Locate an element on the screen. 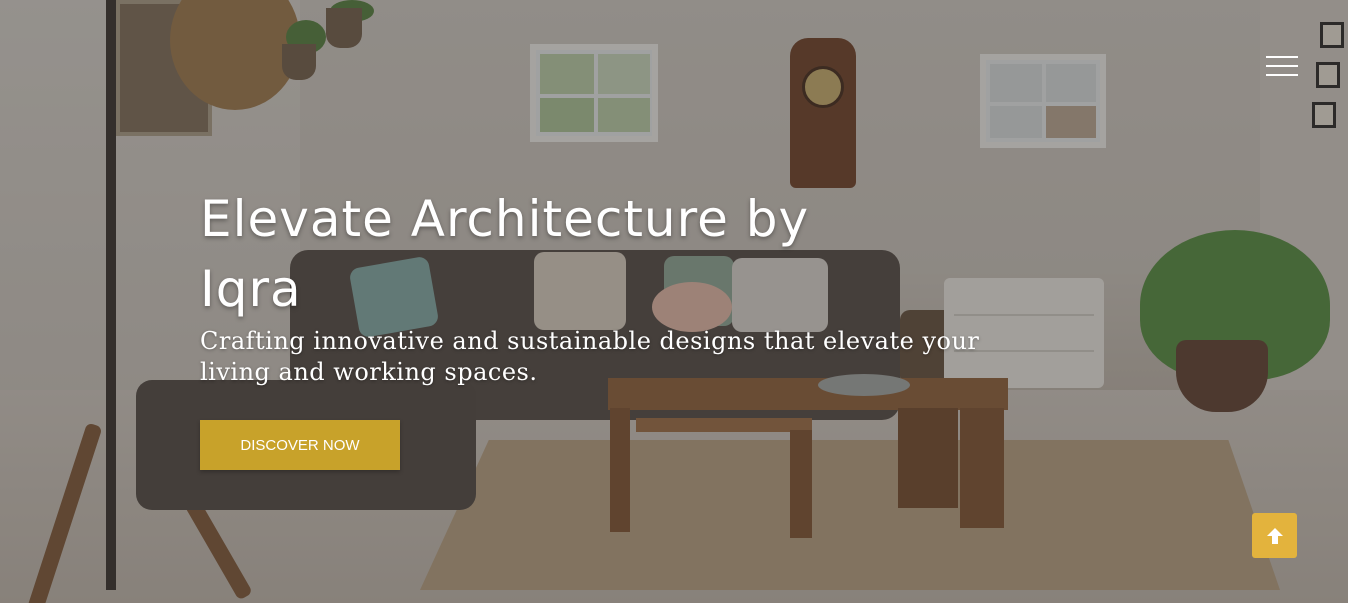  arrow-up-icon is located at coordinates (1274, 535).